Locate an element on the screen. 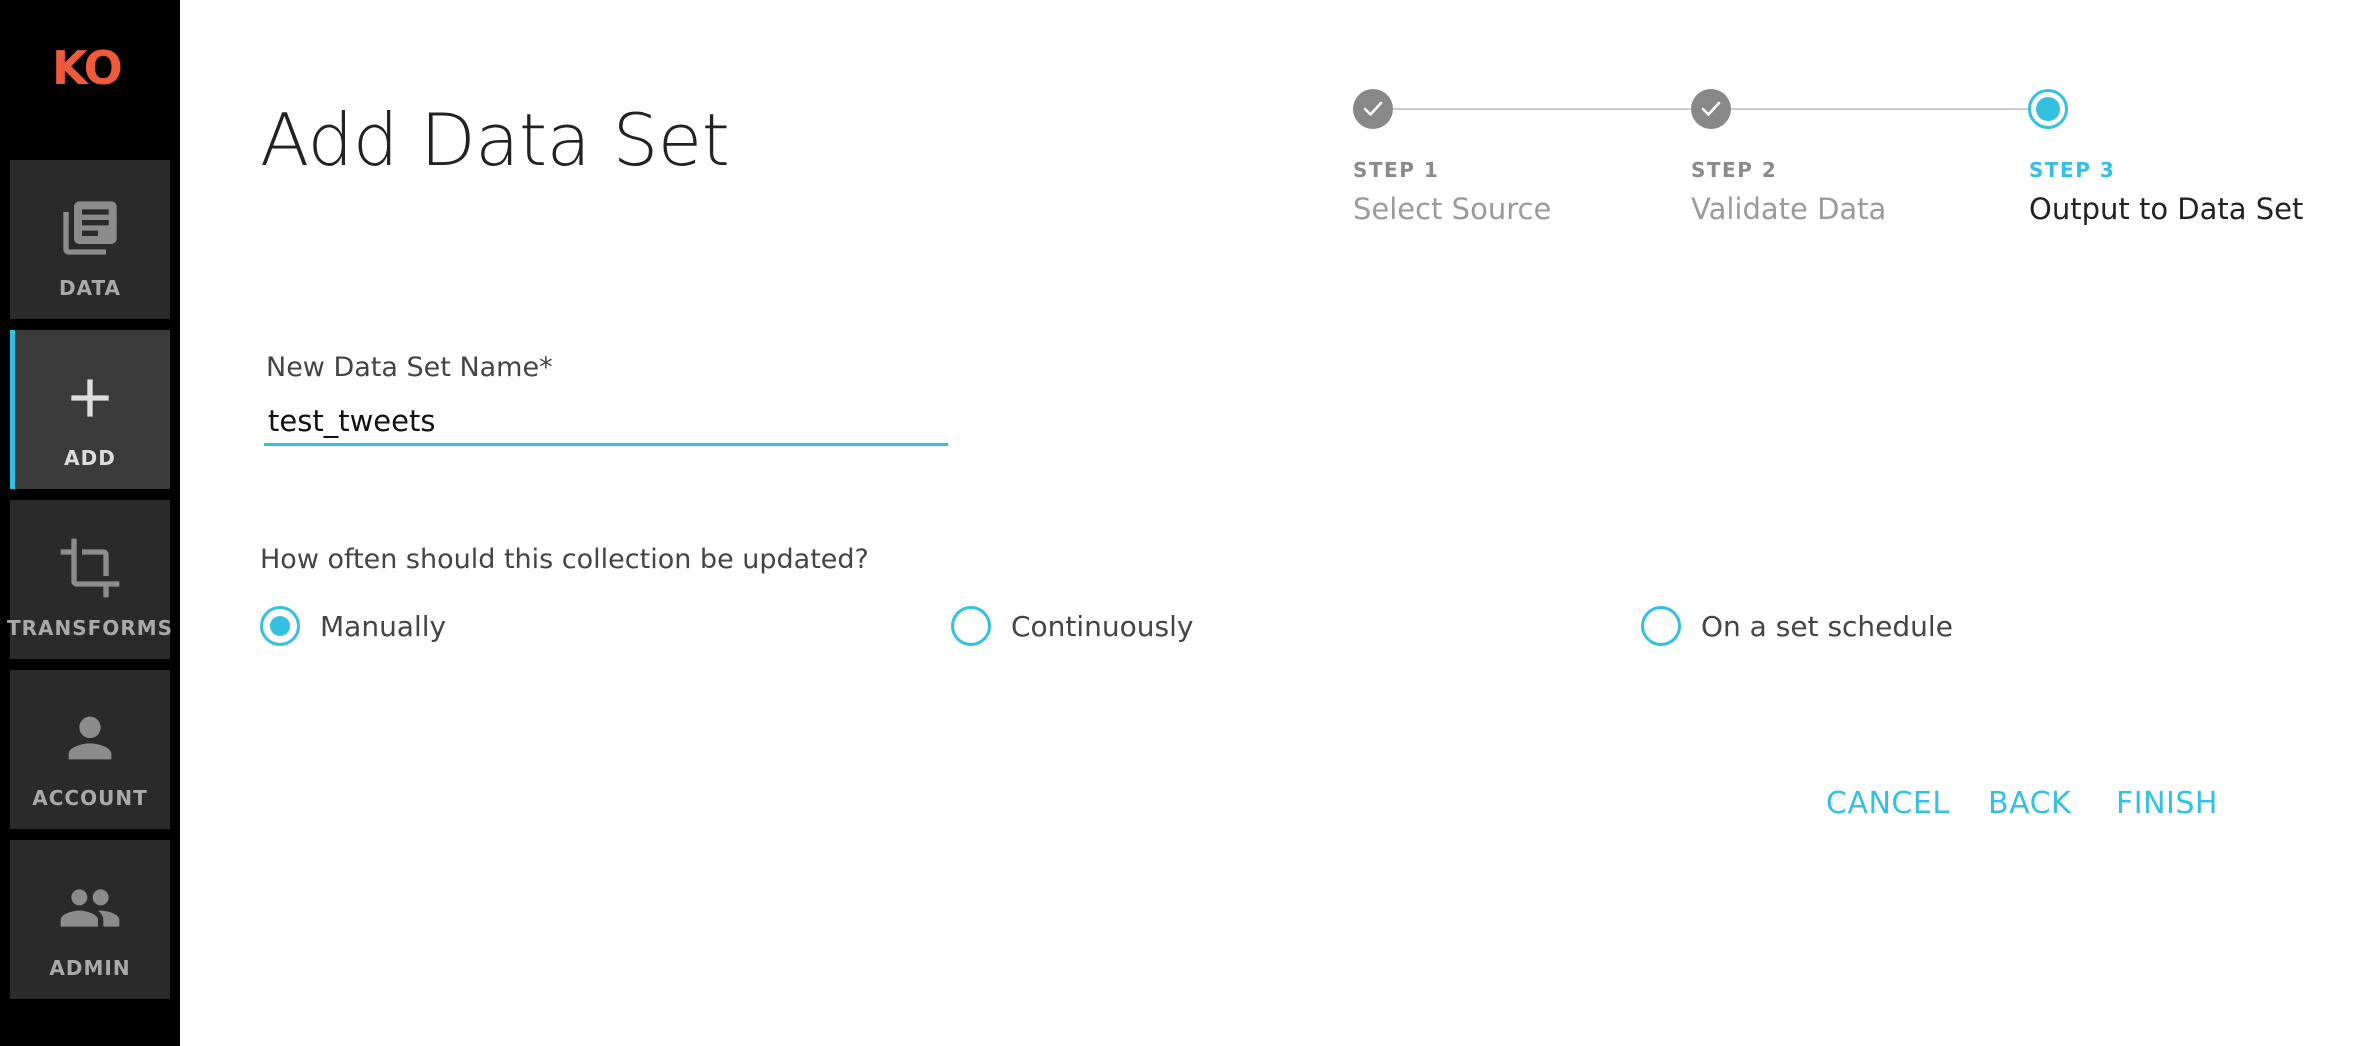  active-indicator is located at coordinates (12, 409).